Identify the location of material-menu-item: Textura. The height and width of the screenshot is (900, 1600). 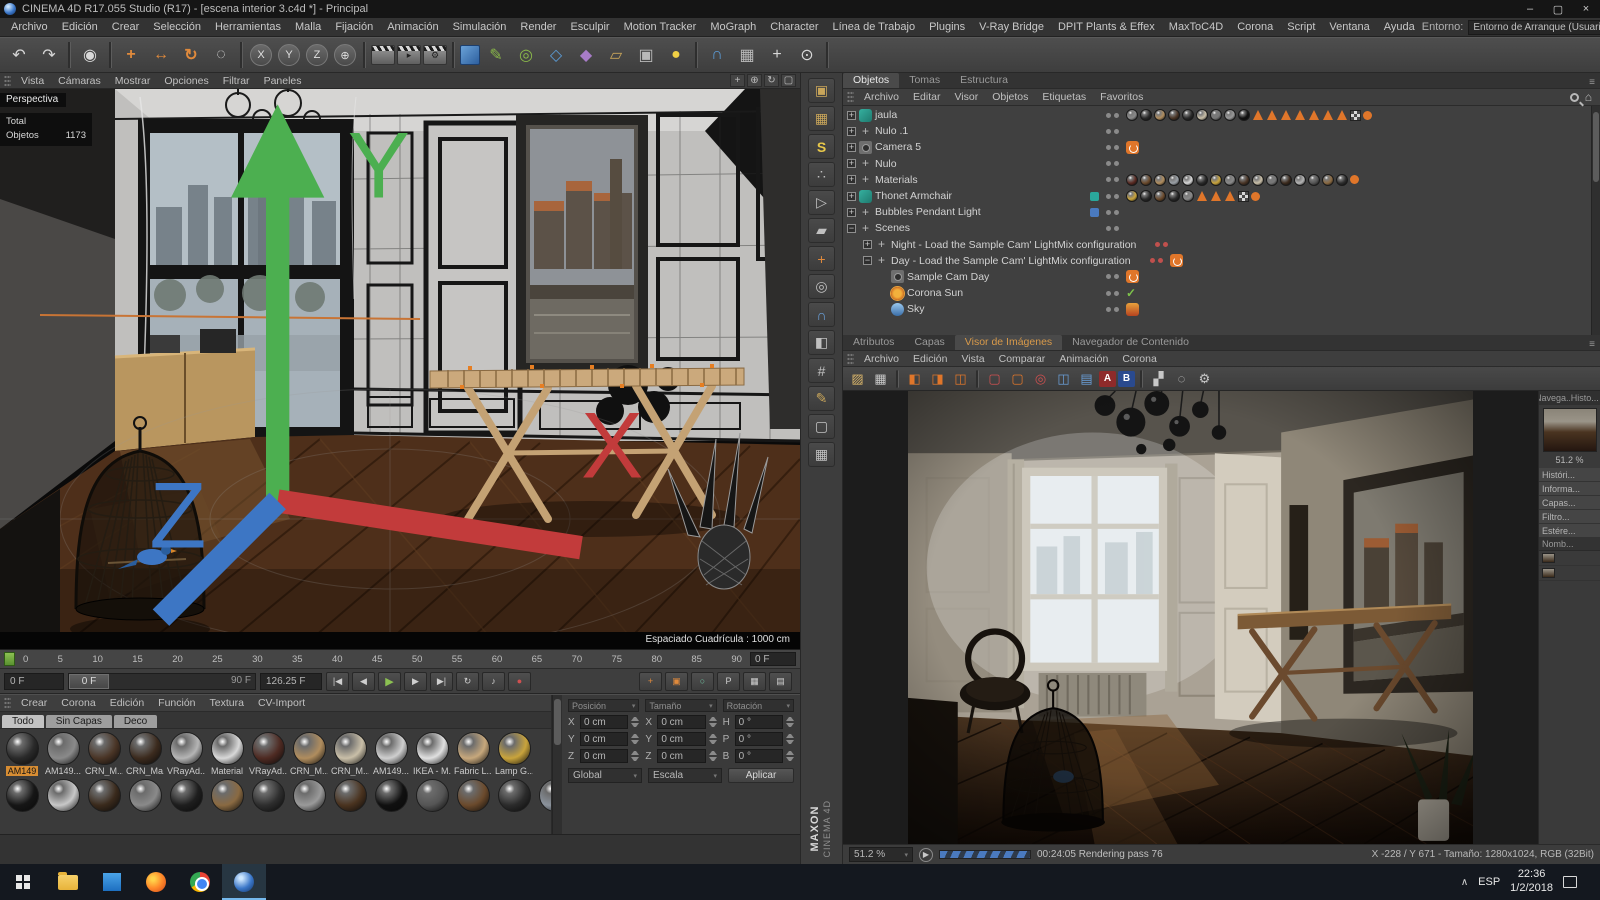
(227, 703).